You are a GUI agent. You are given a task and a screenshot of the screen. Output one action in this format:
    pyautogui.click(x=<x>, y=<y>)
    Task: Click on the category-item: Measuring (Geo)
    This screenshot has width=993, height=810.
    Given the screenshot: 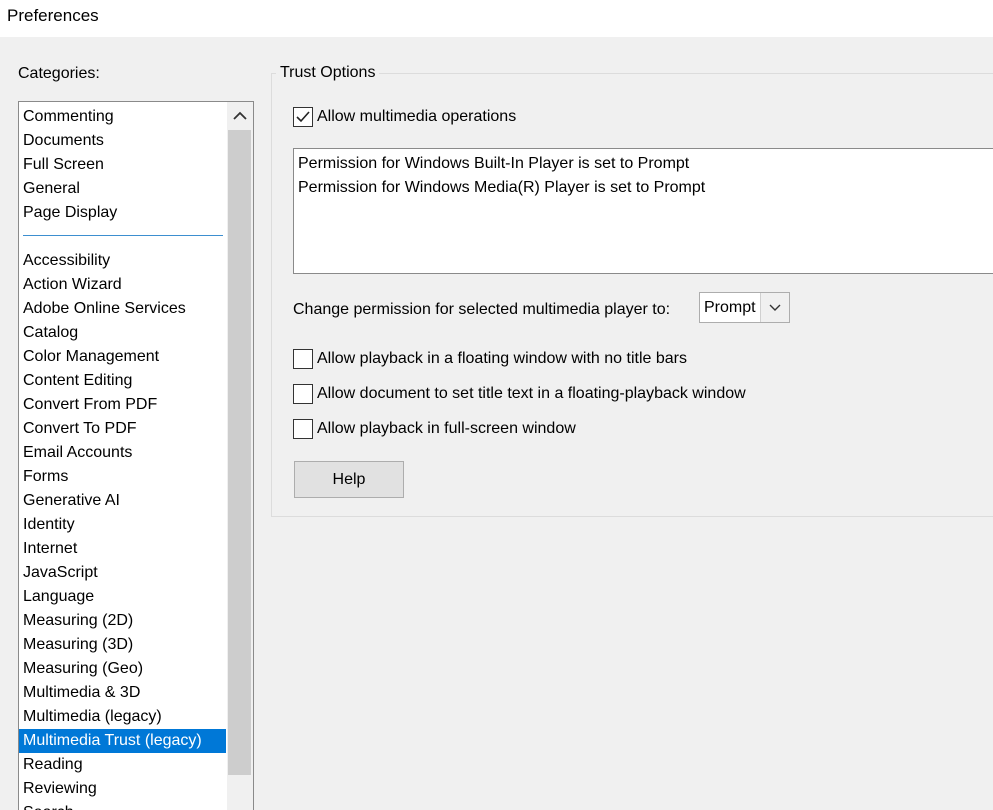 What is the action you would take?
    pyautogui.click(x=123, y=669)
    